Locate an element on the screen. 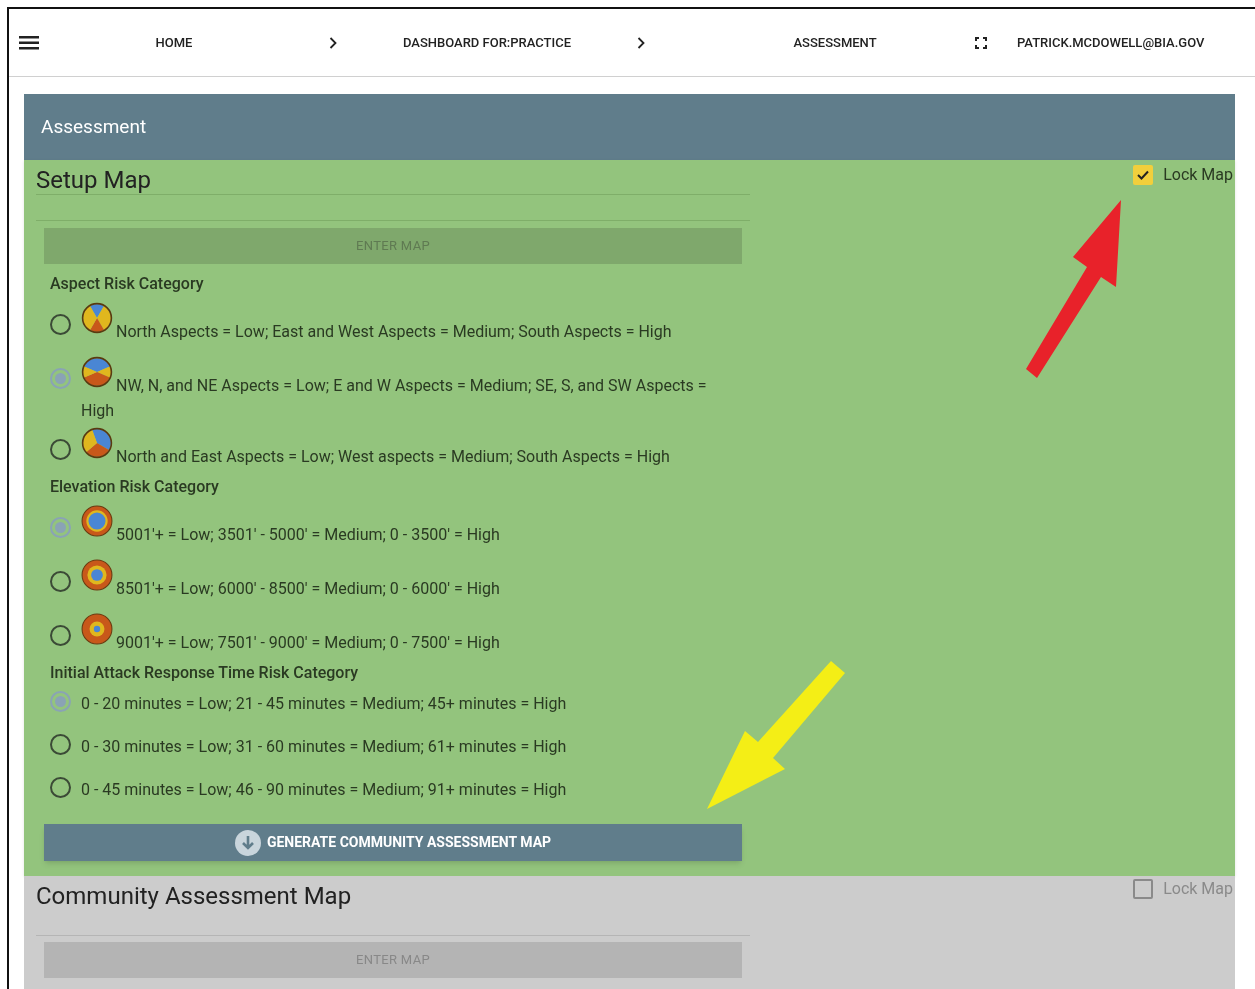 Image resolution: width=1255 pixels, height=989 pixels. menu-icon is located at coordinates (29, 42).